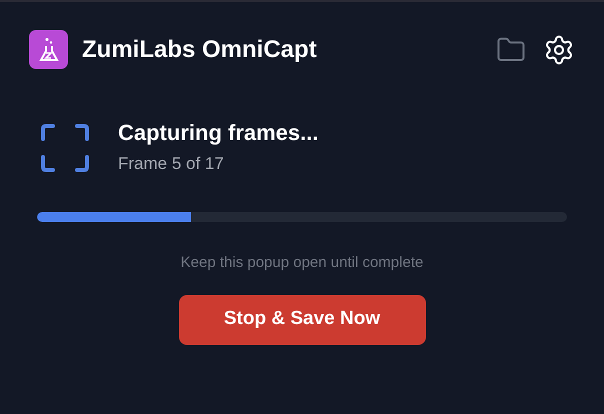  I want to click on frame-corners-icon, so click(65, 147).